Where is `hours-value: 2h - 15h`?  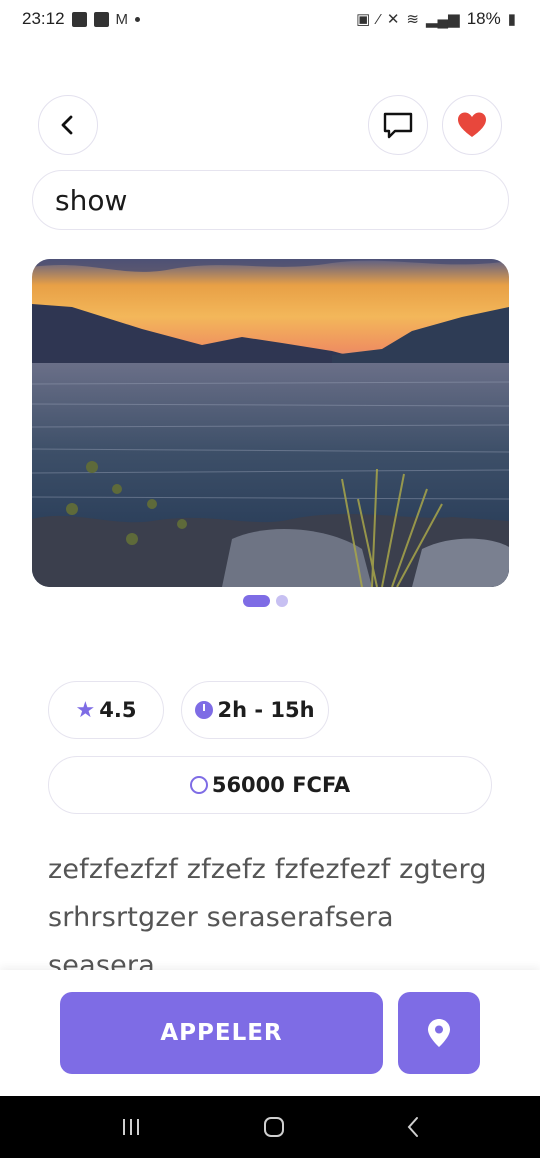
hours-value: 2h - 15h is located at coordinates (266, 710).